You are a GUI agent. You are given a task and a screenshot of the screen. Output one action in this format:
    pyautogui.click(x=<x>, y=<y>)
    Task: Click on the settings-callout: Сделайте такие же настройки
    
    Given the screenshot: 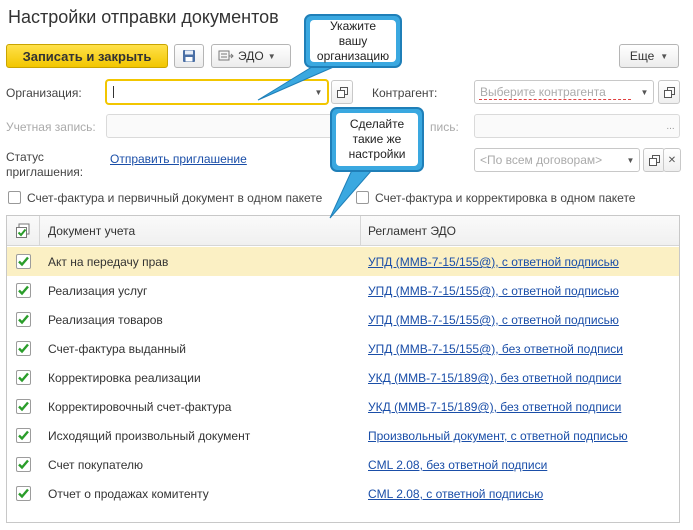 What is the action you would take?
    pyautogui.click(x=377, y=139)
    